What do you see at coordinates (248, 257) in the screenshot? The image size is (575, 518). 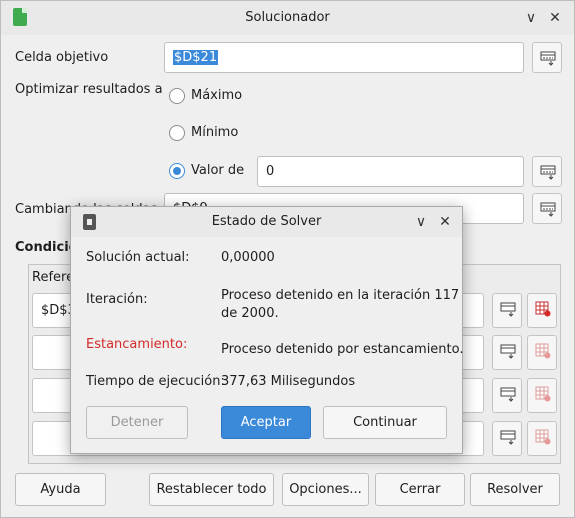 I see `current-solution-value: 0,00000` at bounding box center [248, 257].